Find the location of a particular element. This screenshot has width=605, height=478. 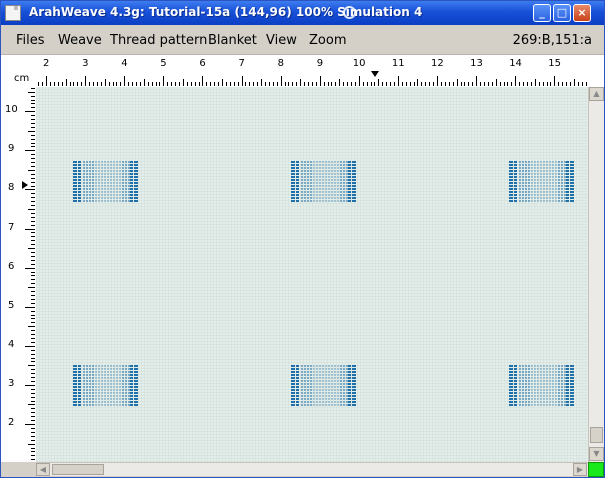

menu-weave: Weave is located at coordinates (80, 40).